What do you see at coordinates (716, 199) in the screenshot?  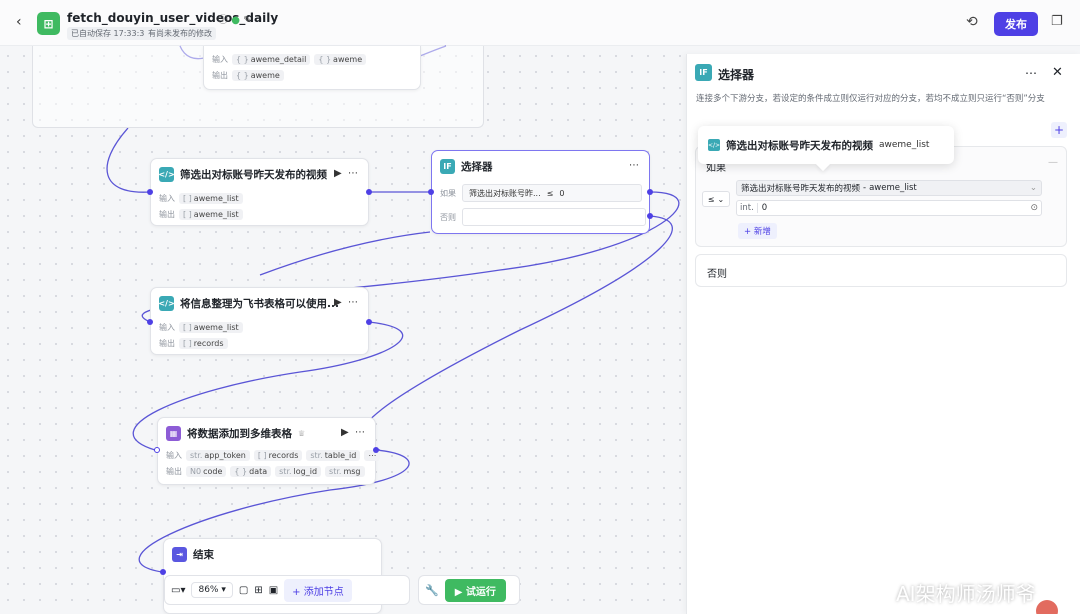 I see `operator-select: ≤ ⌄` at bounding box center [716, 199].